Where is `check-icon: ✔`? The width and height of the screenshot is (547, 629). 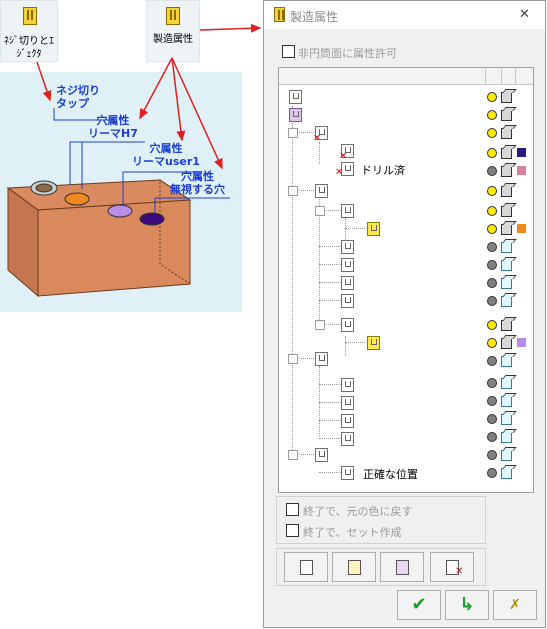 check-icon: ✔ is located at coordinates (419, 604).